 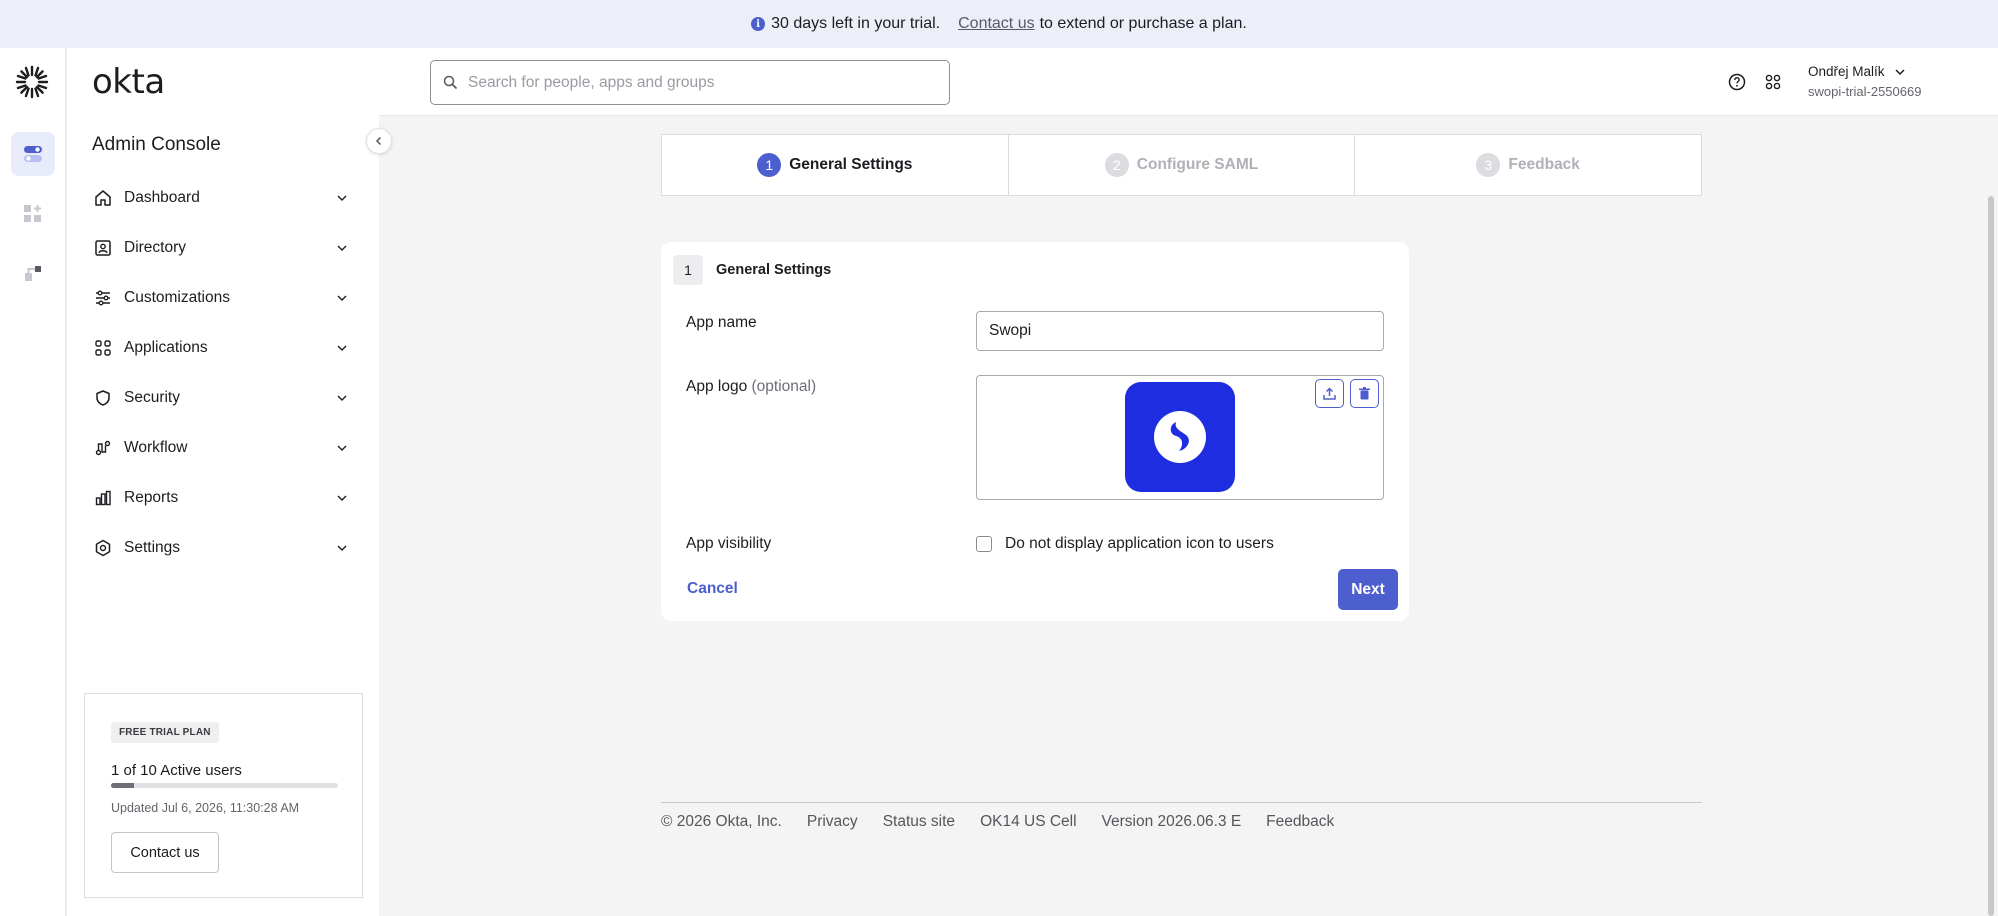 I want to click on step-general-settings: 1 General Settings, so click(x=835, y=165).